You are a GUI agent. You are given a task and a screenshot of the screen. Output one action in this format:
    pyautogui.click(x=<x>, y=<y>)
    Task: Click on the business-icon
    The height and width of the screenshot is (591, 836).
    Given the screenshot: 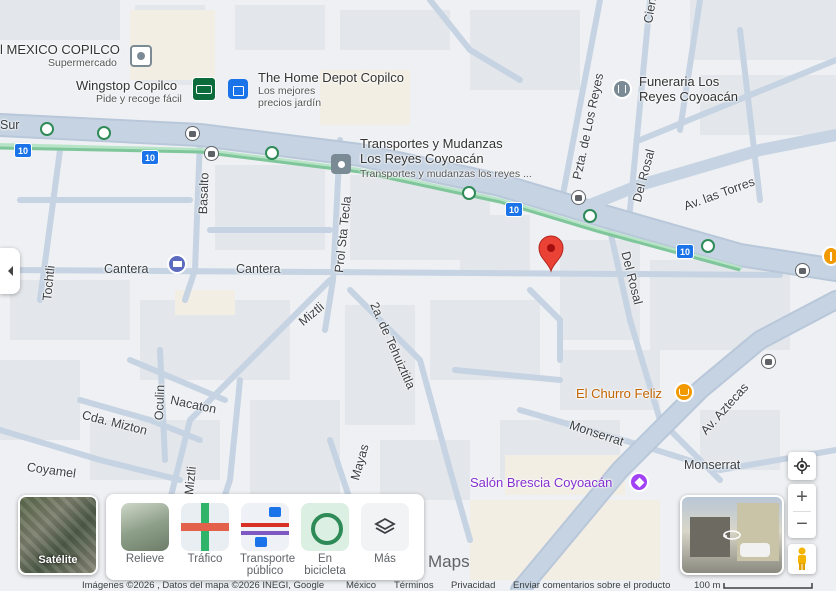 What is the action you would take?
    pyautogui.click(x=341, y=164)
    